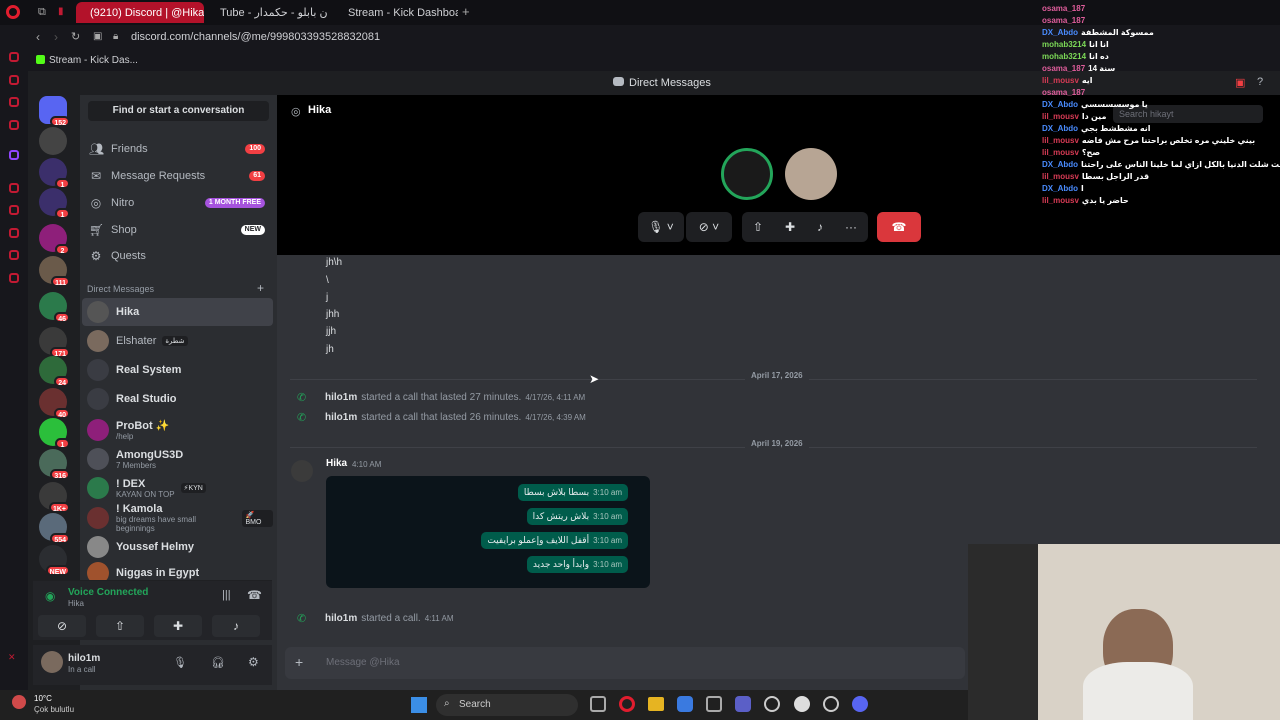 This screenshot has width=1280, height=720. What do you see at coordinates (12, 657) in the screenshot?
I see `more-icon: ✕` at bounding box center [12, 657].